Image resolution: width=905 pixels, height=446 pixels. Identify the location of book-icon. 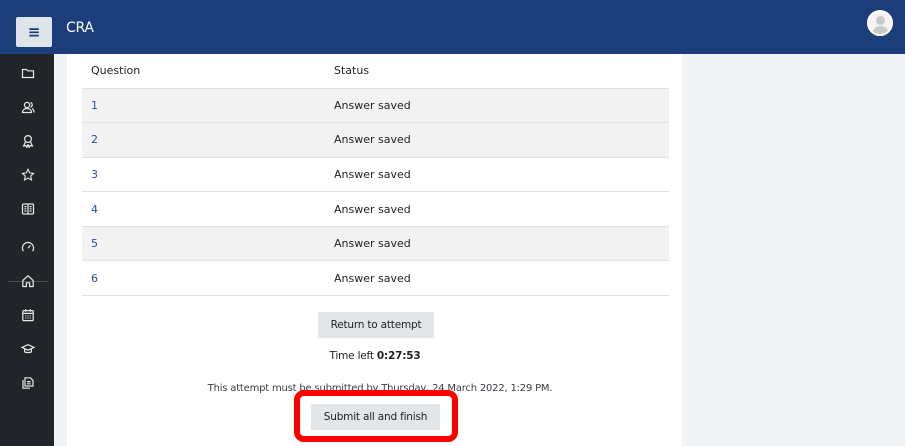
(28, 209).